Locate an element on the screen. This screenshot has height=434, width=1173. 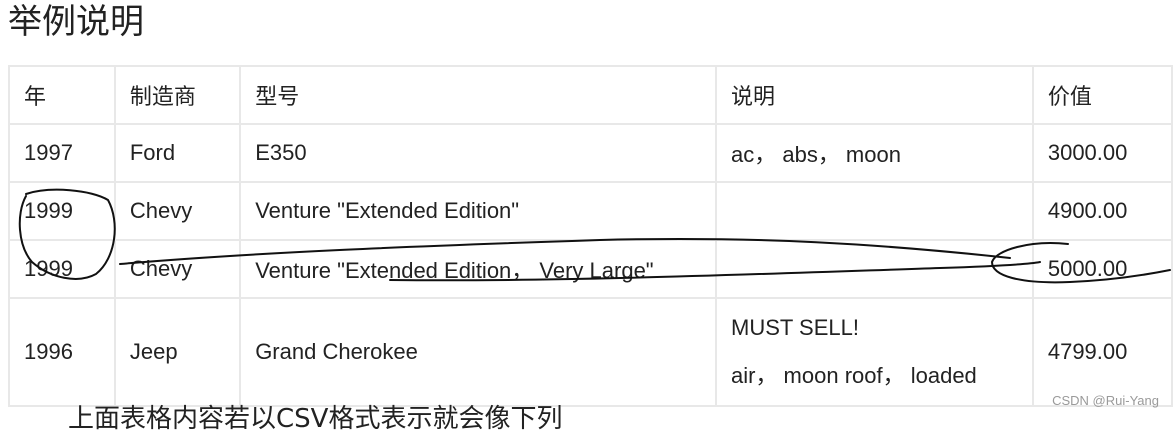
cell-price: 3000.00 is located at coordinates (1102, 153).